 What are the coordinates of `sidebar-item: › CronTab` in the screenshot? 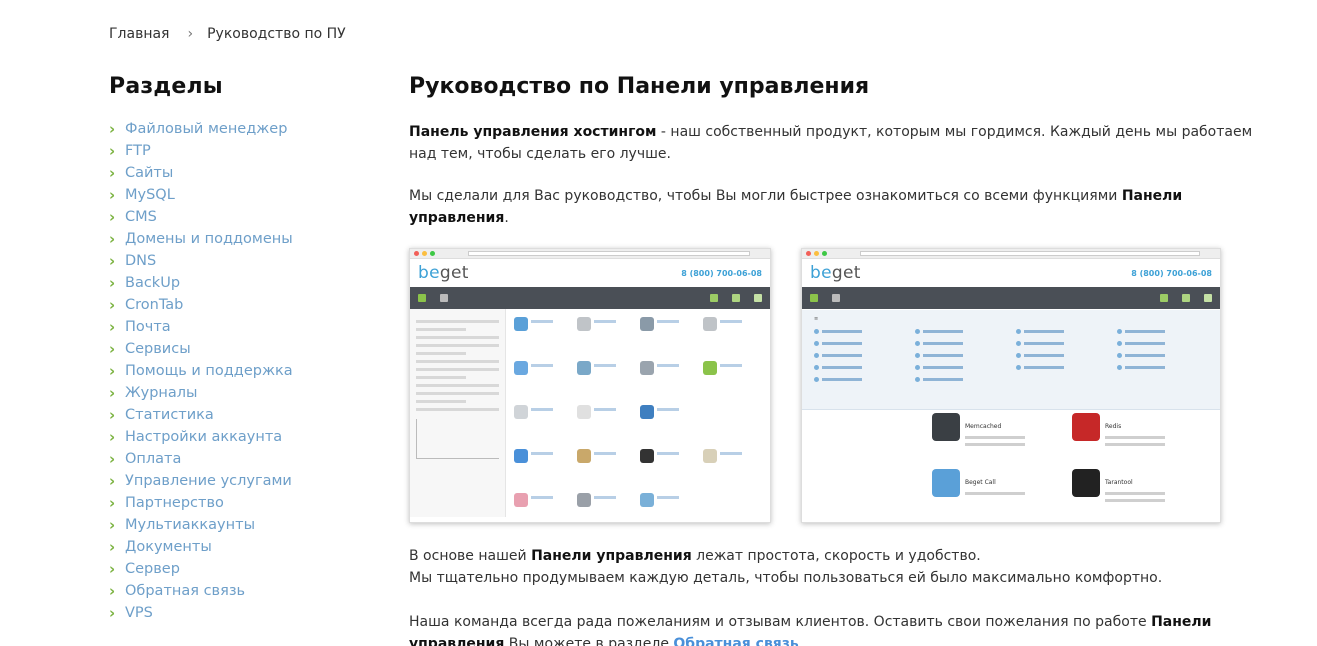 It's located at (239, 305).